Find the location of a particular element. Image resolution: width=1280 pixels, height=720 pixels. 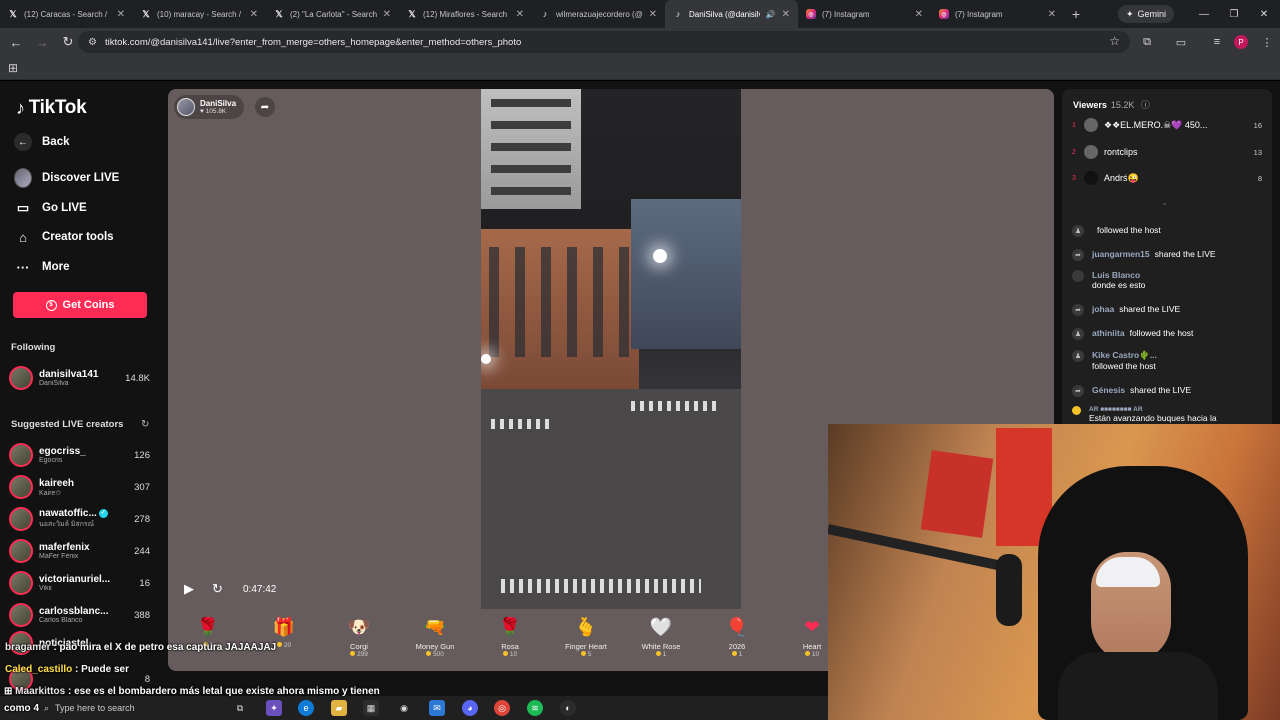

refresh-icon: ↻ is located at coordinates (145, 424).